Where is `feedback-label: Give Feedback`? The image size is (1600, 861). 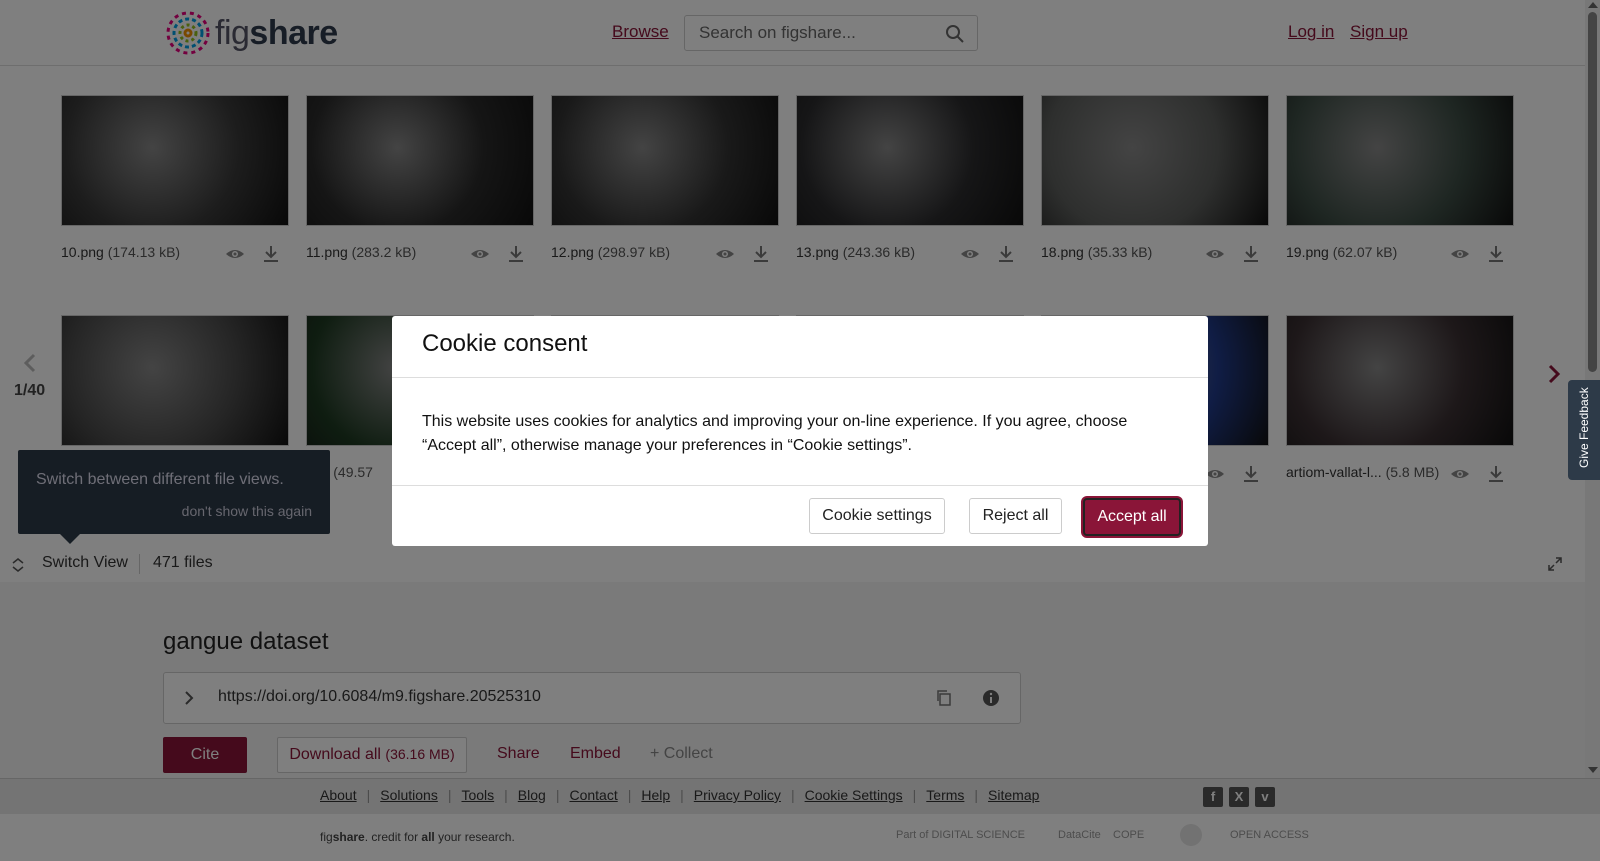 feedback-label: Give Feedback is located at coordinates (1584, 427).